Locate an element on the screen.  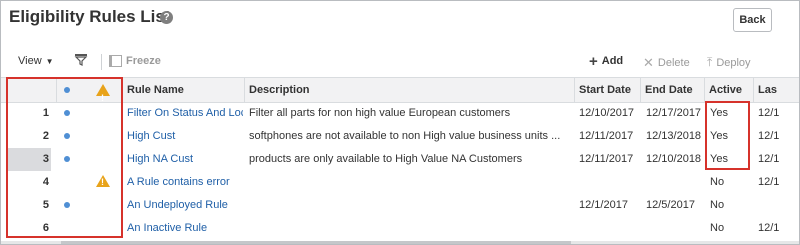
start-date-cell: 12/1/2017 is located at coordinates (603, 205).